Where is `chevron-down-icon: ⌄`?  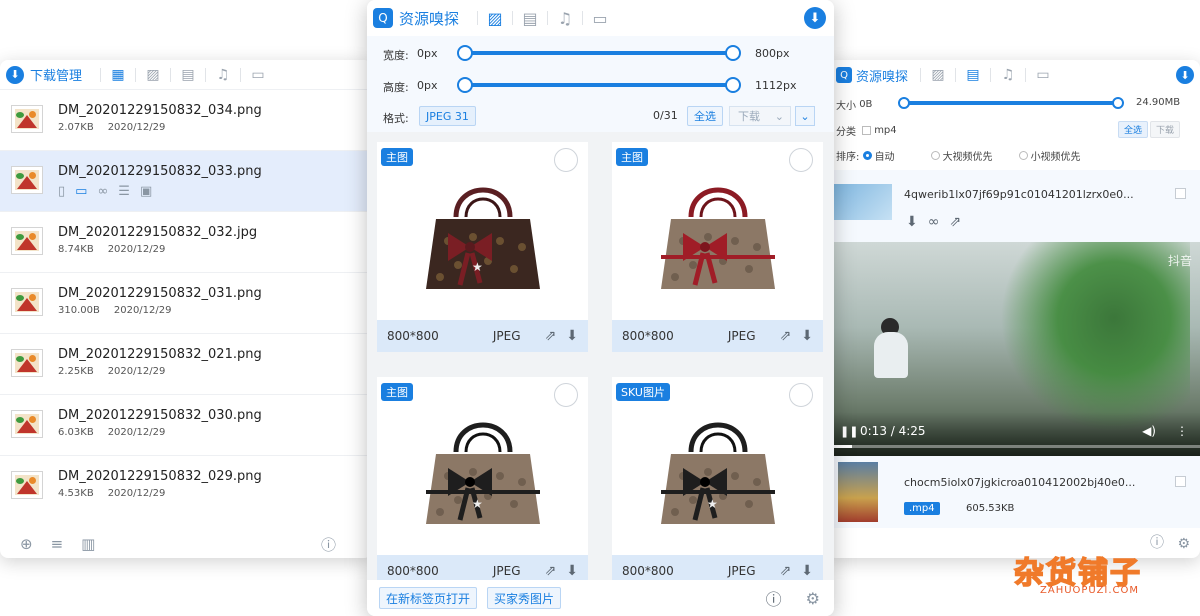 chevron-down-icon: ⌄ is located at coordinates (779, 116).